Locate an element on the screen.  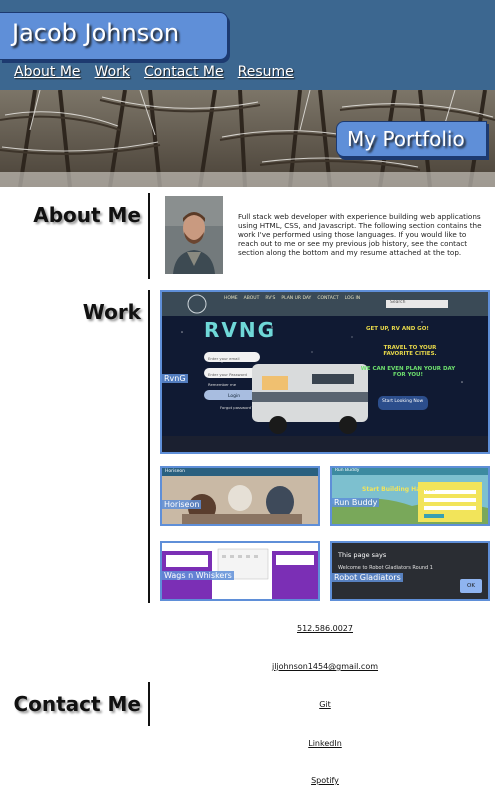
rvng-search: Search is located at coordinates (398, 302).